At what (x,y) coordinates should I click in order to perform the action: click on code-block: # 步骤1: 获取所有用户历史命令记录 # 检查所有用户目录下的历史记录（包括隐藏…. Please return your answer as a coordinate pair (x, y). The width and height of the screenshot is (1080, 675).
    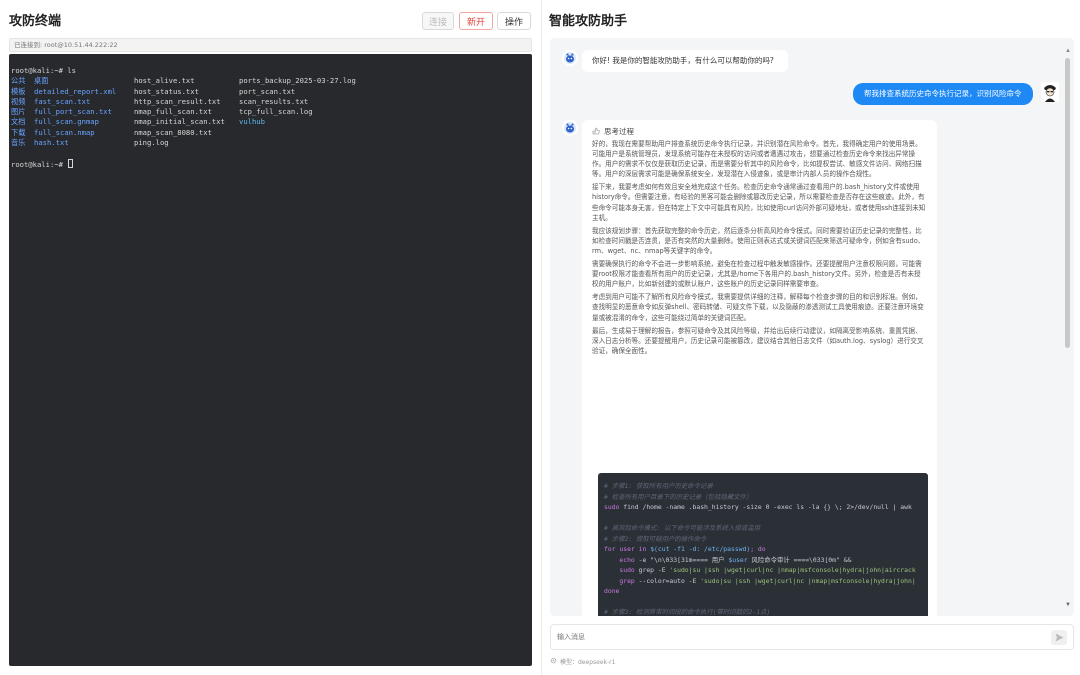
    Looking at the image, I should click on (763, 544).